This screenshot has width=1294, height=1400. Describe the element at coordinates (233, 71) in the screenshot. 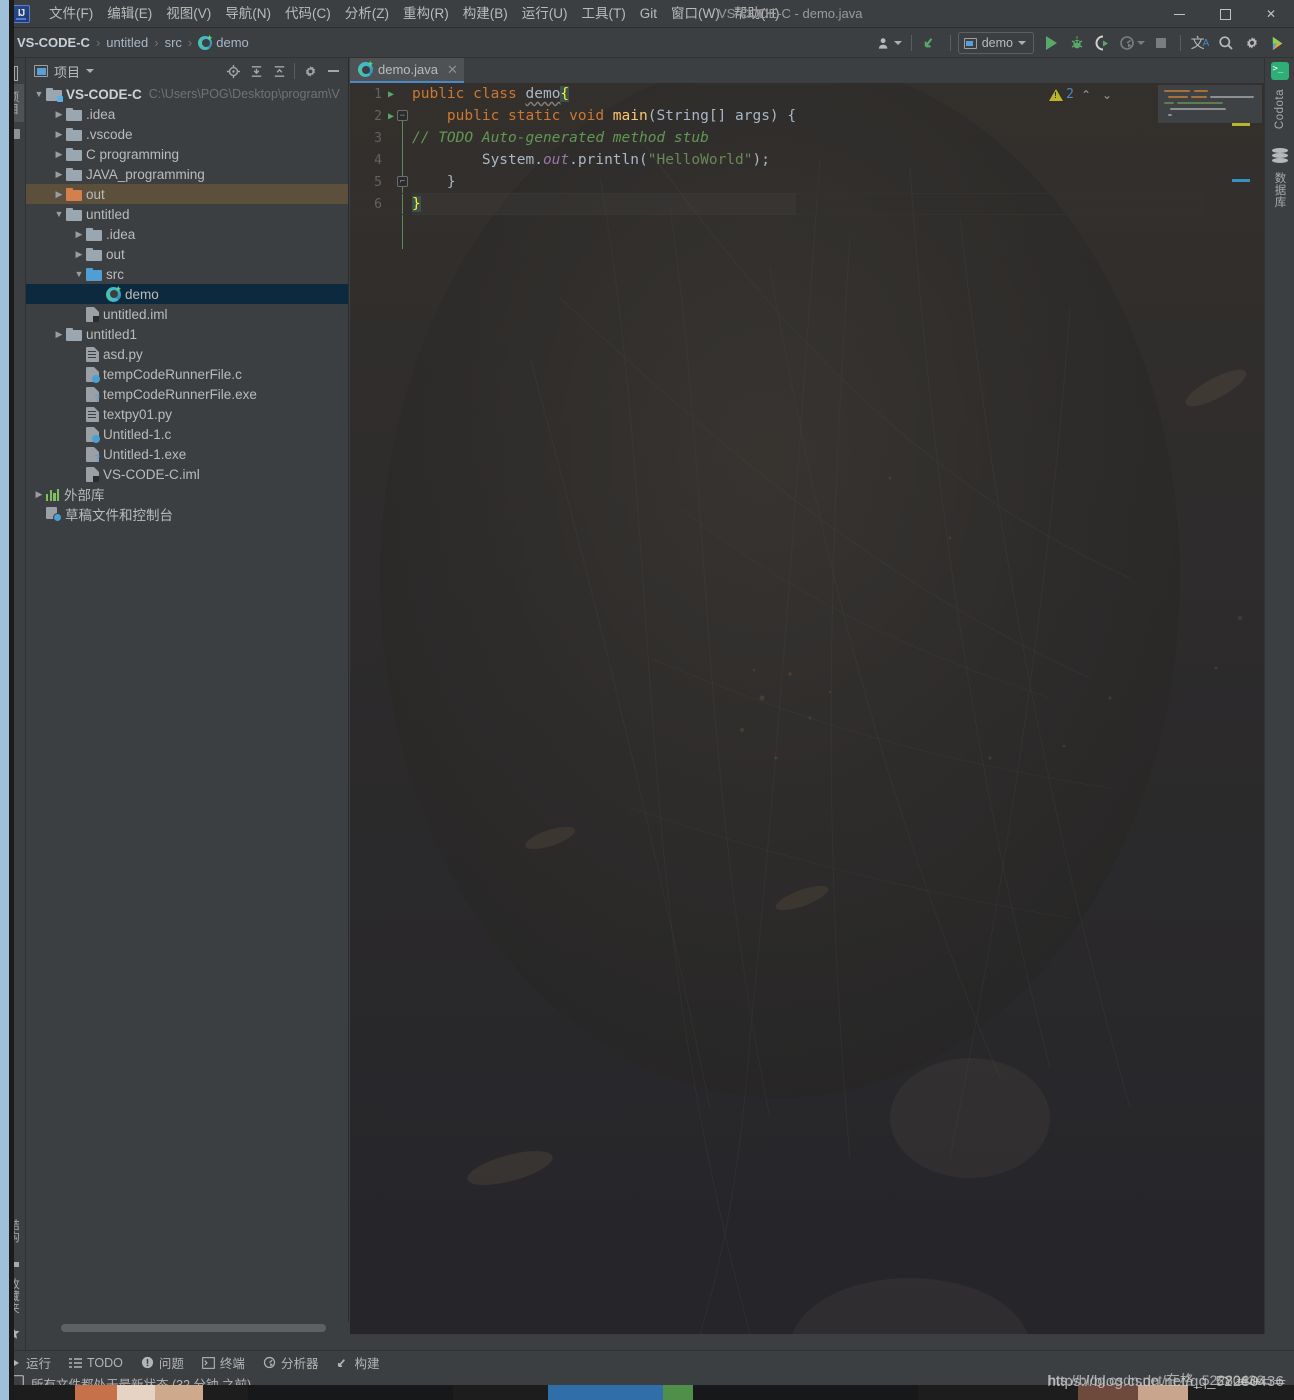

I see `locate-icon` at that location.